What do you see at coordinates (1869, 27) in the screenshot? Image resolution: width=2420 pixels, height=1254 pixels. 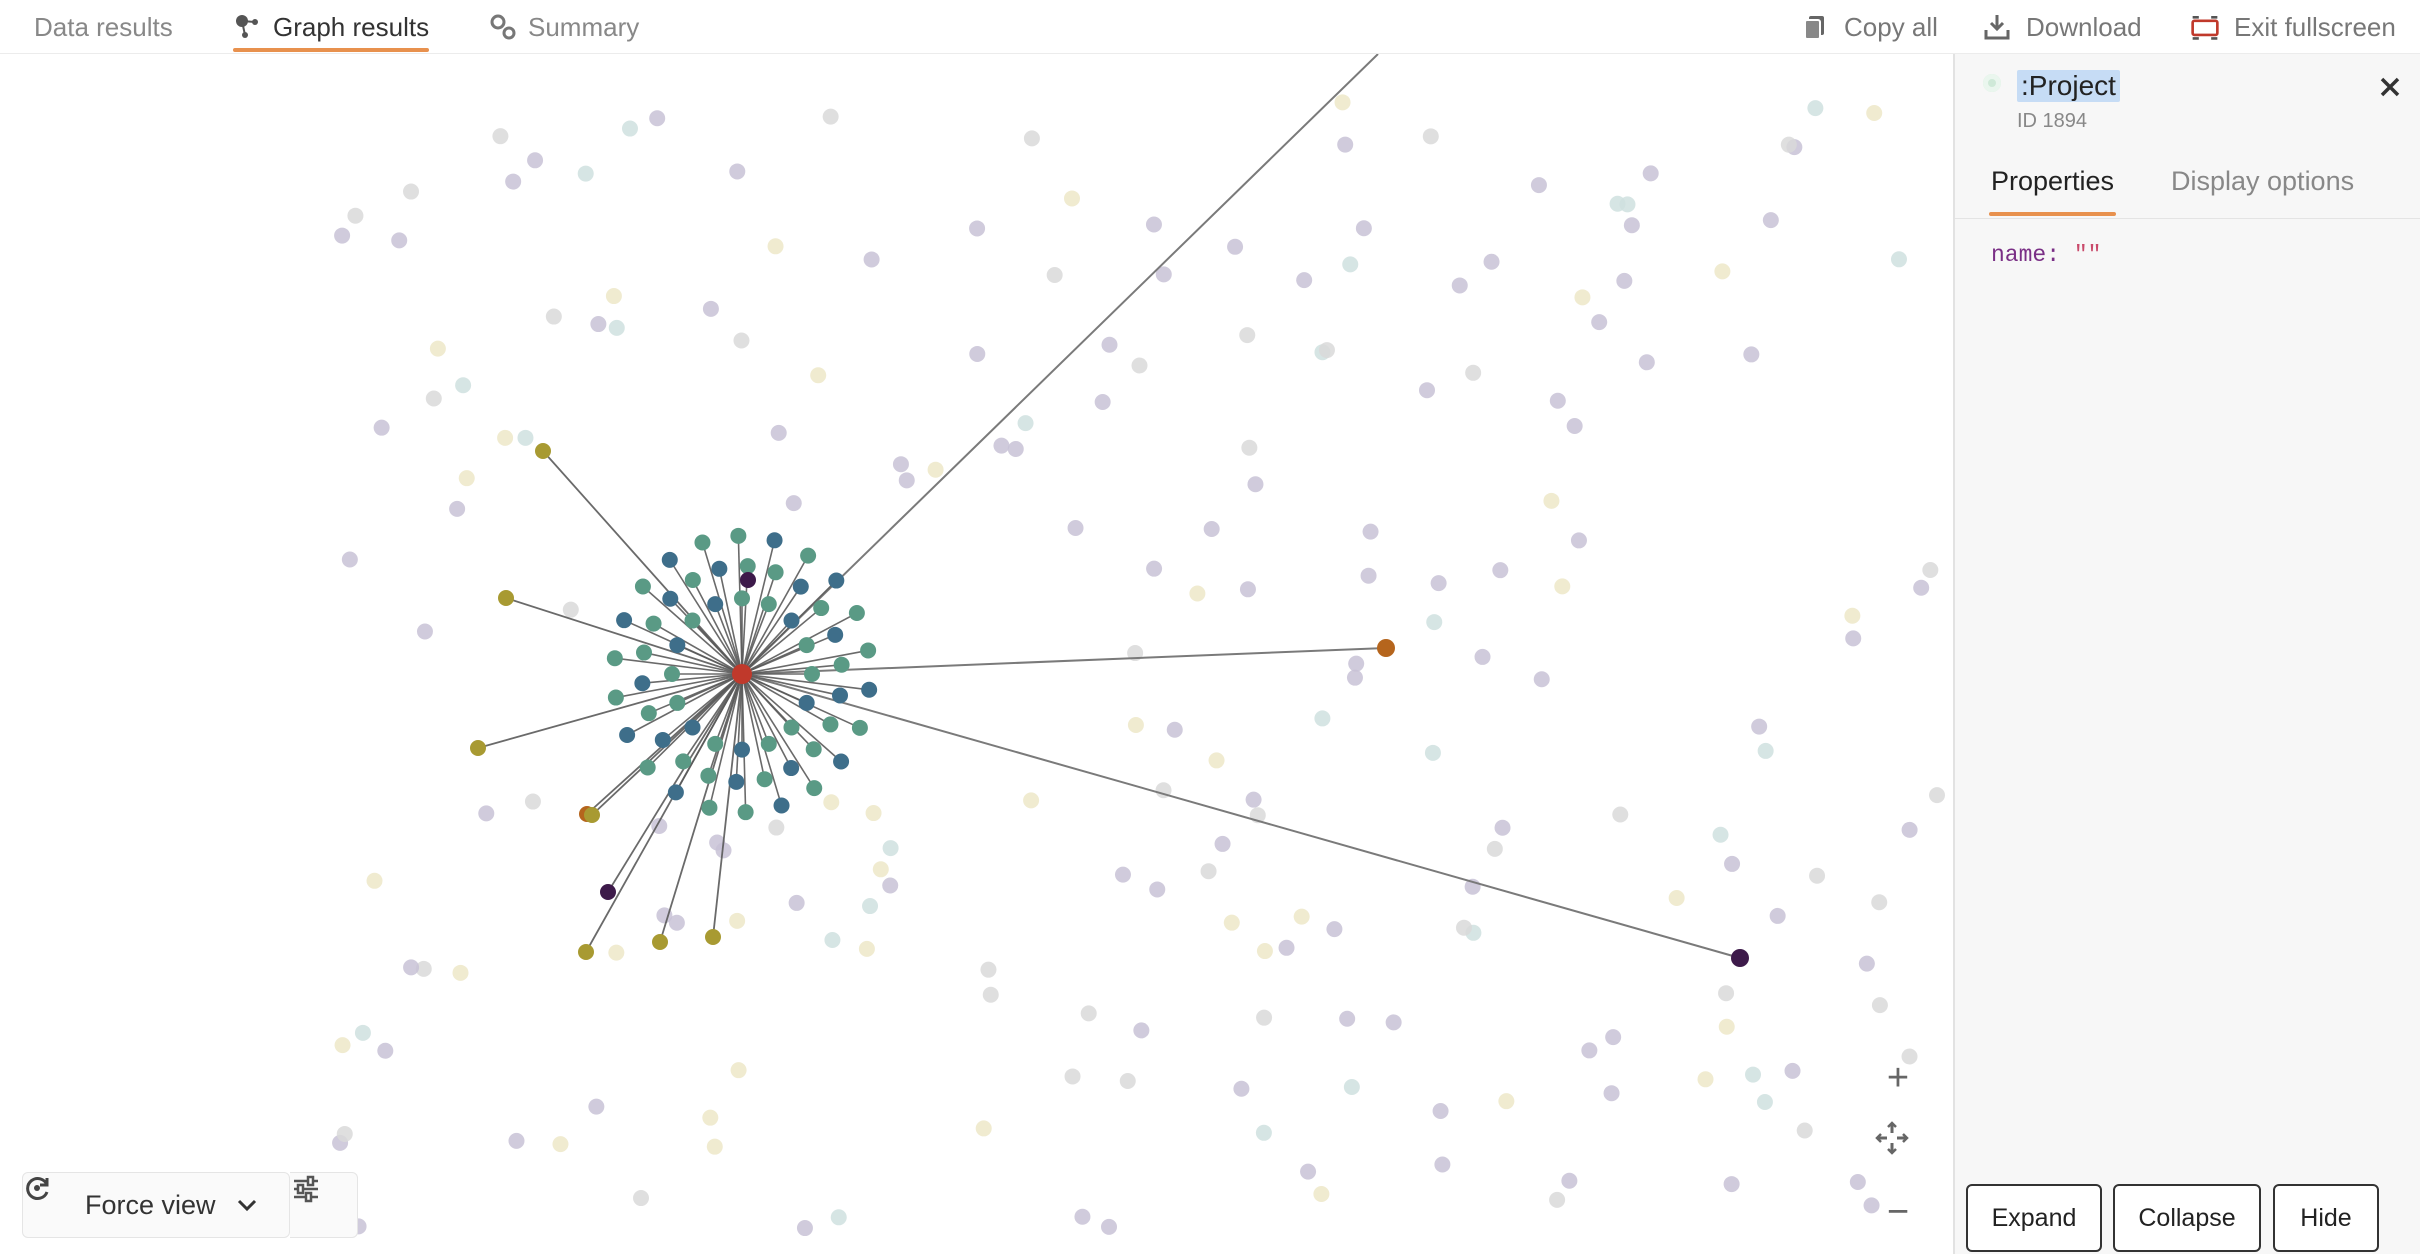 I see `copy-all-button: Copy all` at bounding box center [1869, 27].